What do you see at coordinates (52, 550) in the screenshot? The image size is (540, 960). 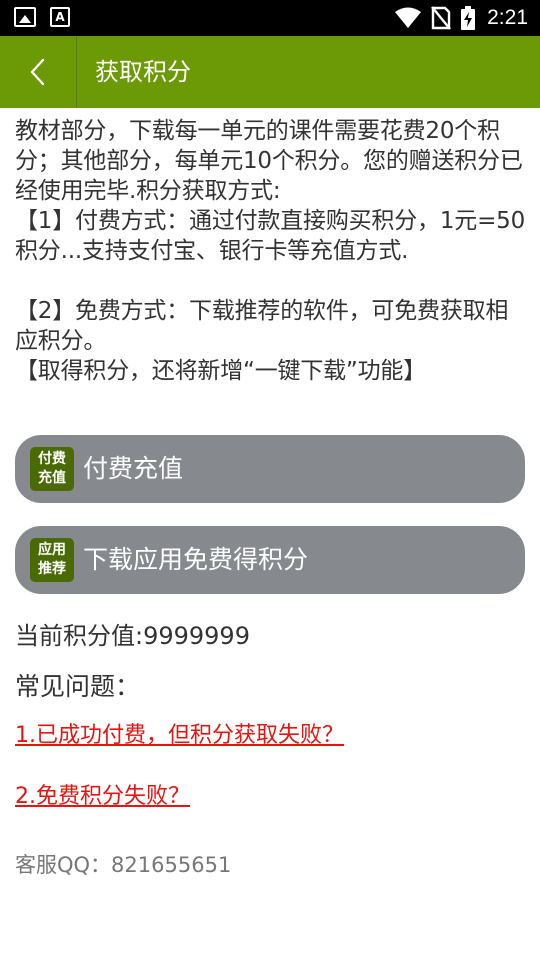 I see `free-badge-line-1: 应用` at bounding box center [52, 550].